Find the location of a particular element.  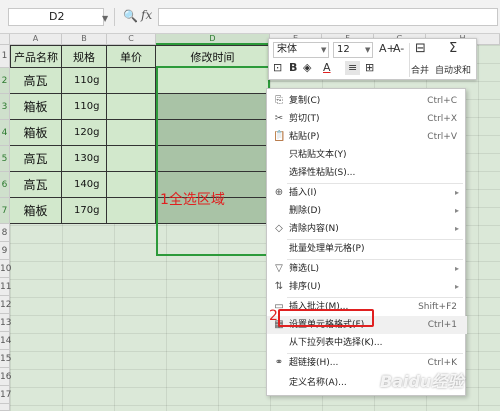

row-header-13: 13 is located at coordinates (5, 323).